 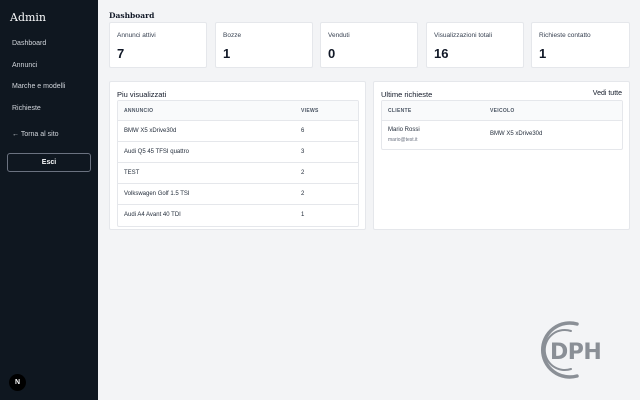 I want to click on column-header-annuncio: Annuncio, so click(x=139, y=111).